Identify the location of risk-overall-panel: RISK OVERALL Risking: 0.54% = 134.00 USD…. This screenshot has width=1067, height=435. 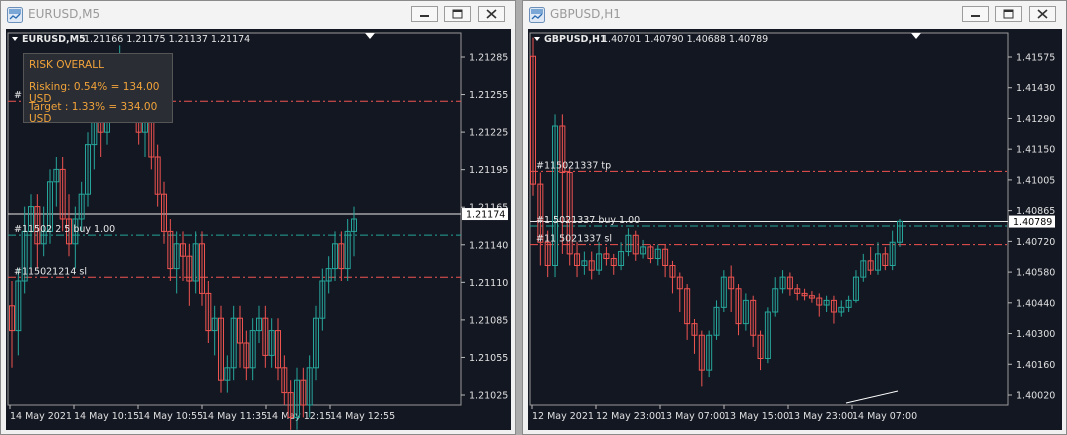
(98, 89).